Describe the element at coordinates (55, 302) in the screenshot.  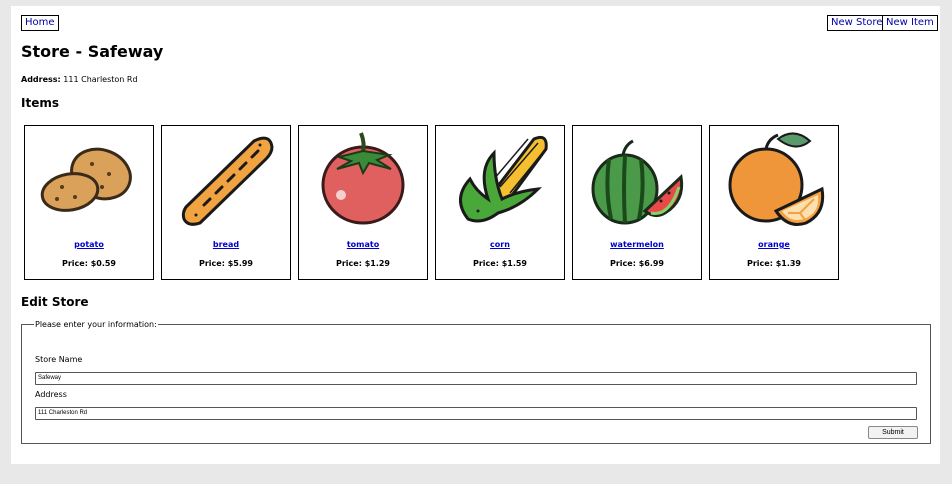
I see `edit-store-heading: Edit Store` at that location.